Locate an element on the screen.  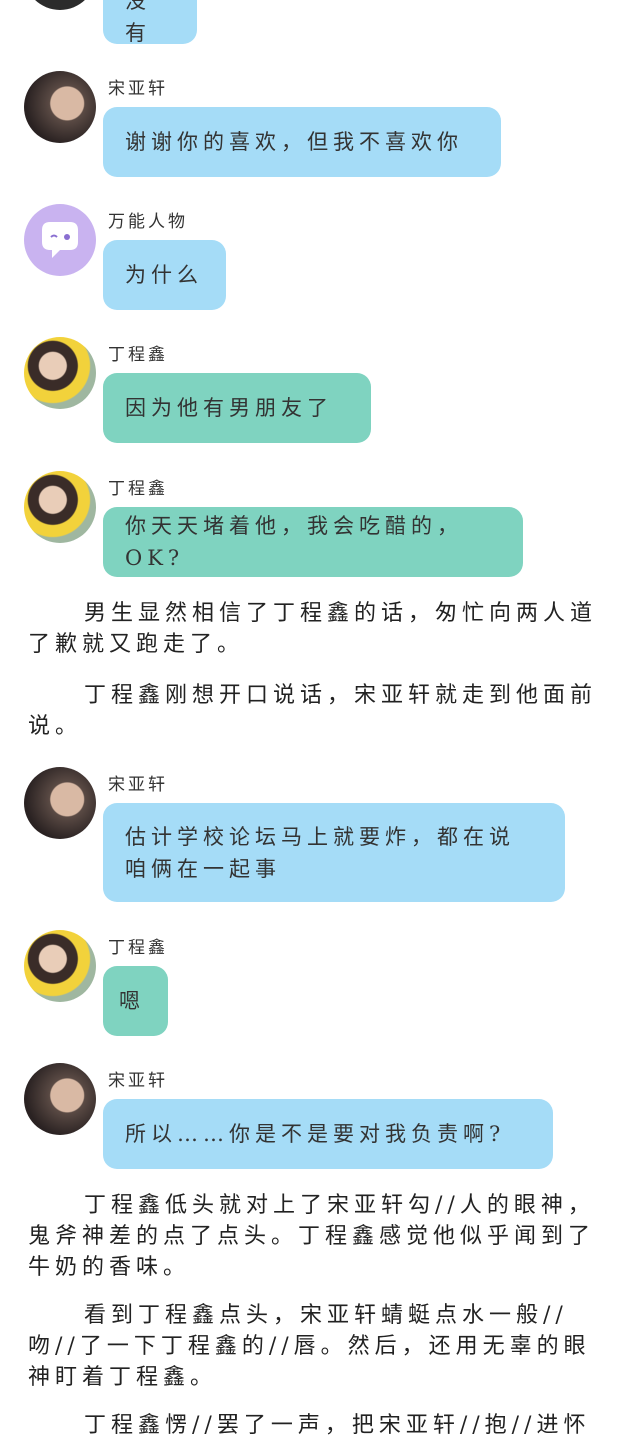
message-bubble: 没有 is located at coordinates (150, 22).